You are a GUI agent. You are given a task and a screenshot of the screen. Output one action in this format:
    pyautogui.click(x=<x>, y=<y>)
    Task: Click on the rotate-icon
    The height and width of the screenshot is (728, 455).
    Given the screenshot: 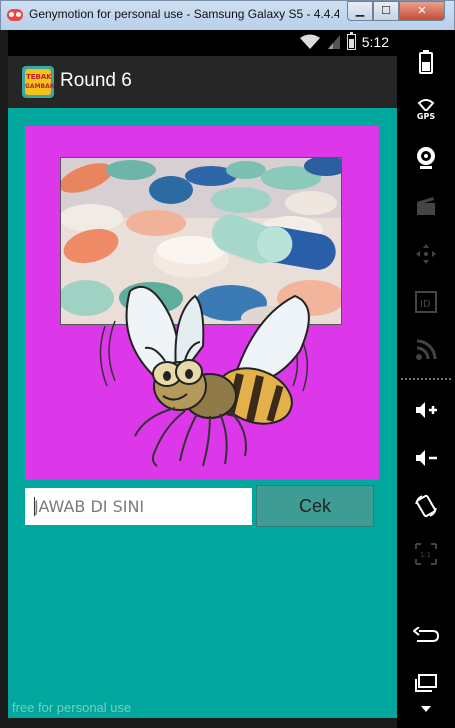 What is the action you would take?
    pyautogui.click(x=426, y=506)
    